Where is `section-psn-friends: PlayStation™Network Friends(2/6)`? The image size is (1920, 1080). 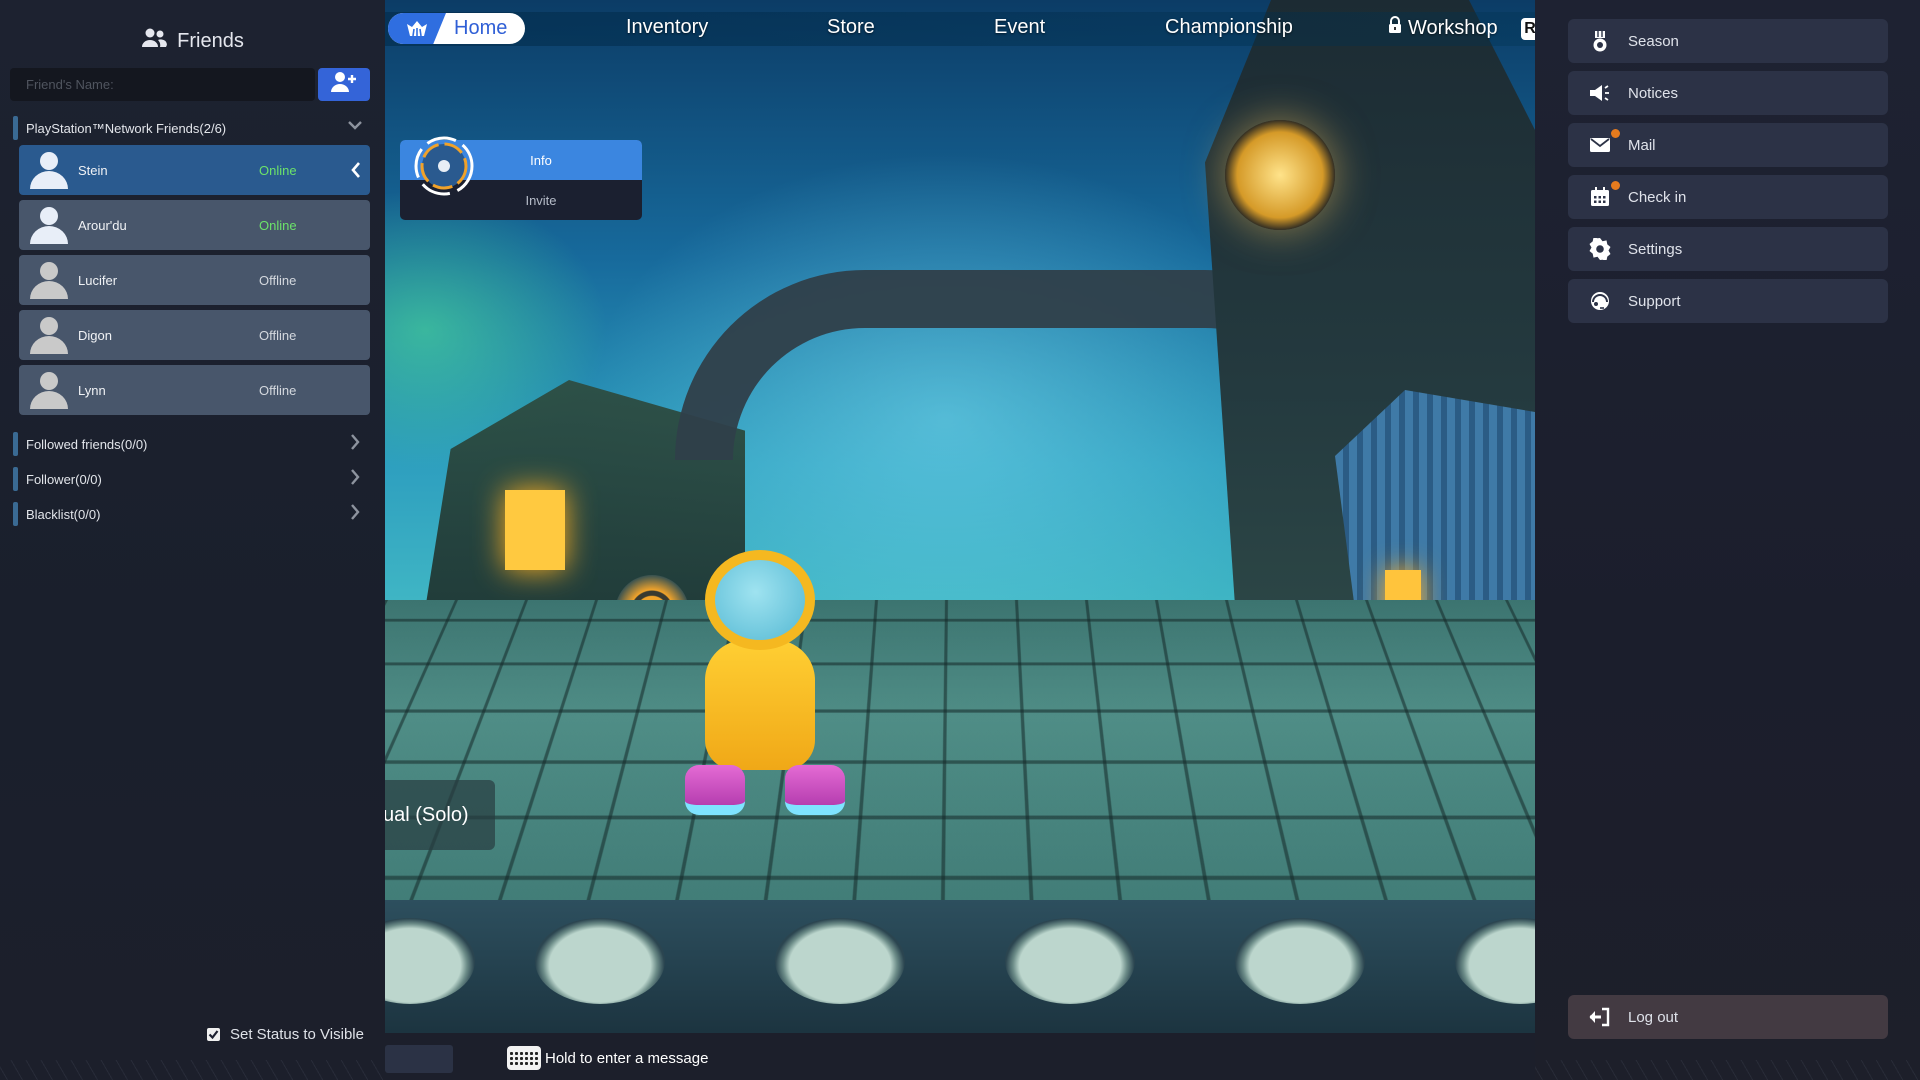 section-psn-friends: PlayStation™Network Friends(2/6) is located at coordinates (193, 128).